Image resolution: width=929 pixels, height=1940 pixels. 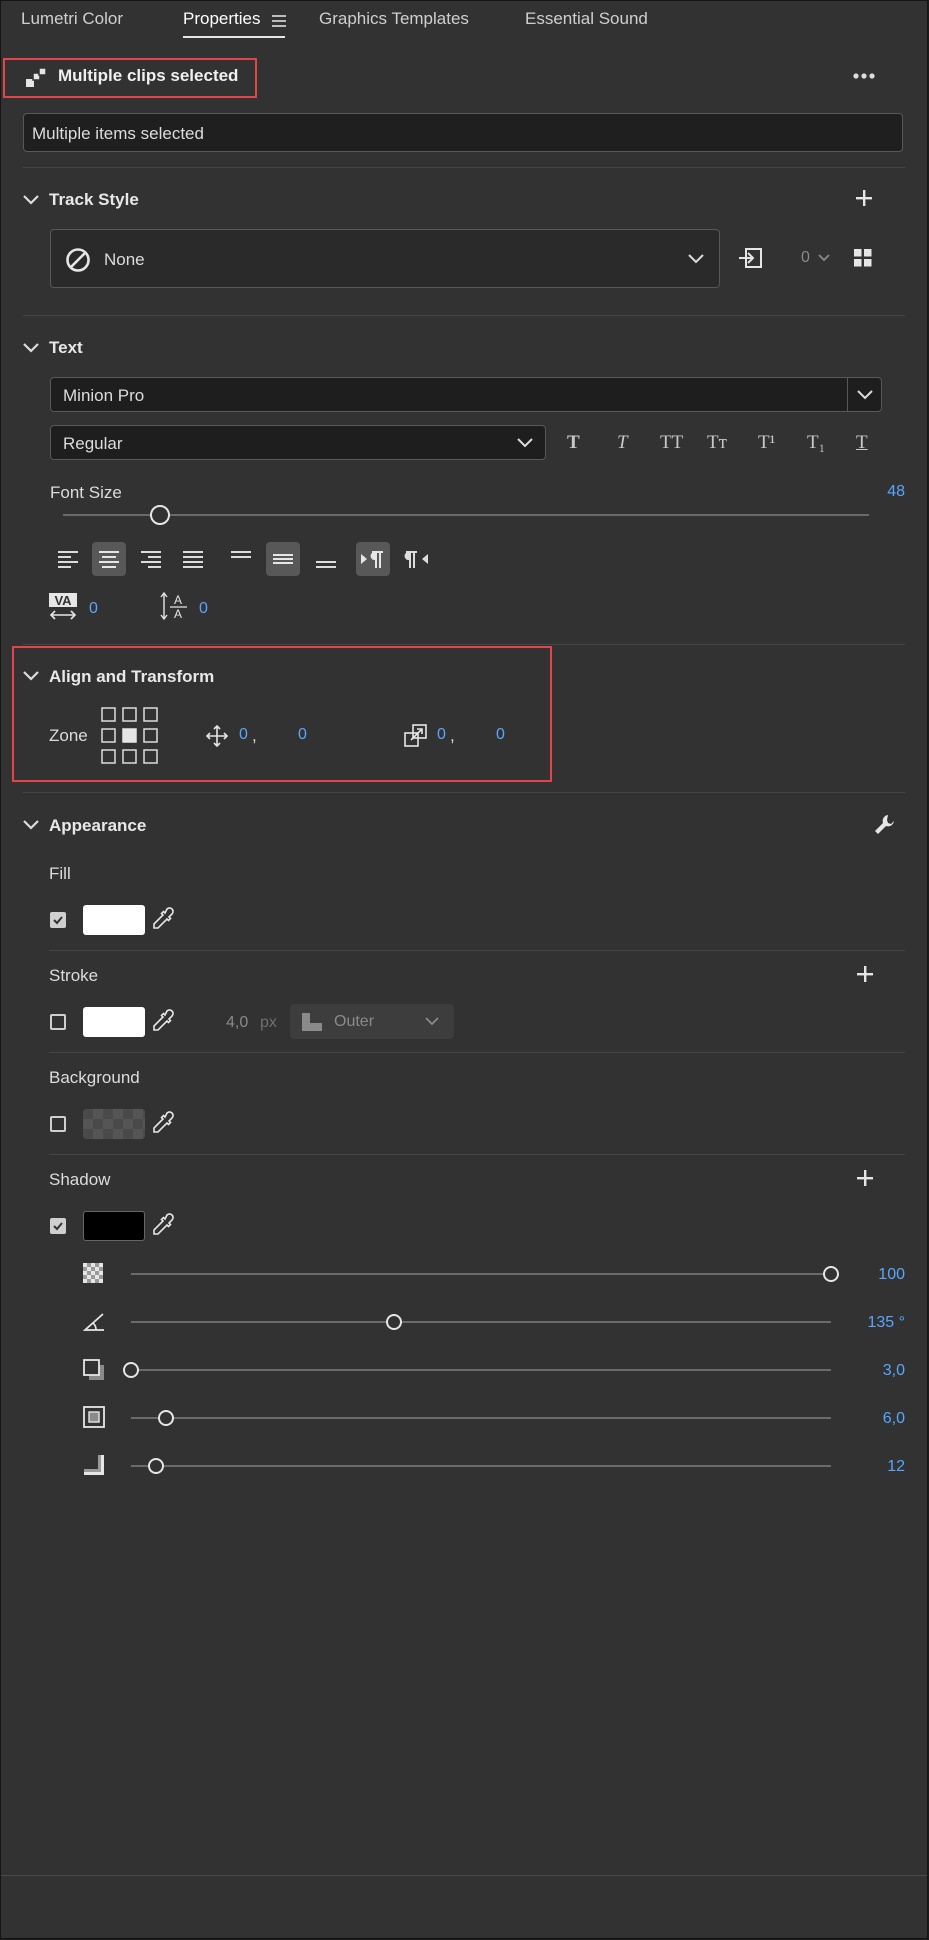 I want to click on underline-button: T, so click(x=862, y=443).